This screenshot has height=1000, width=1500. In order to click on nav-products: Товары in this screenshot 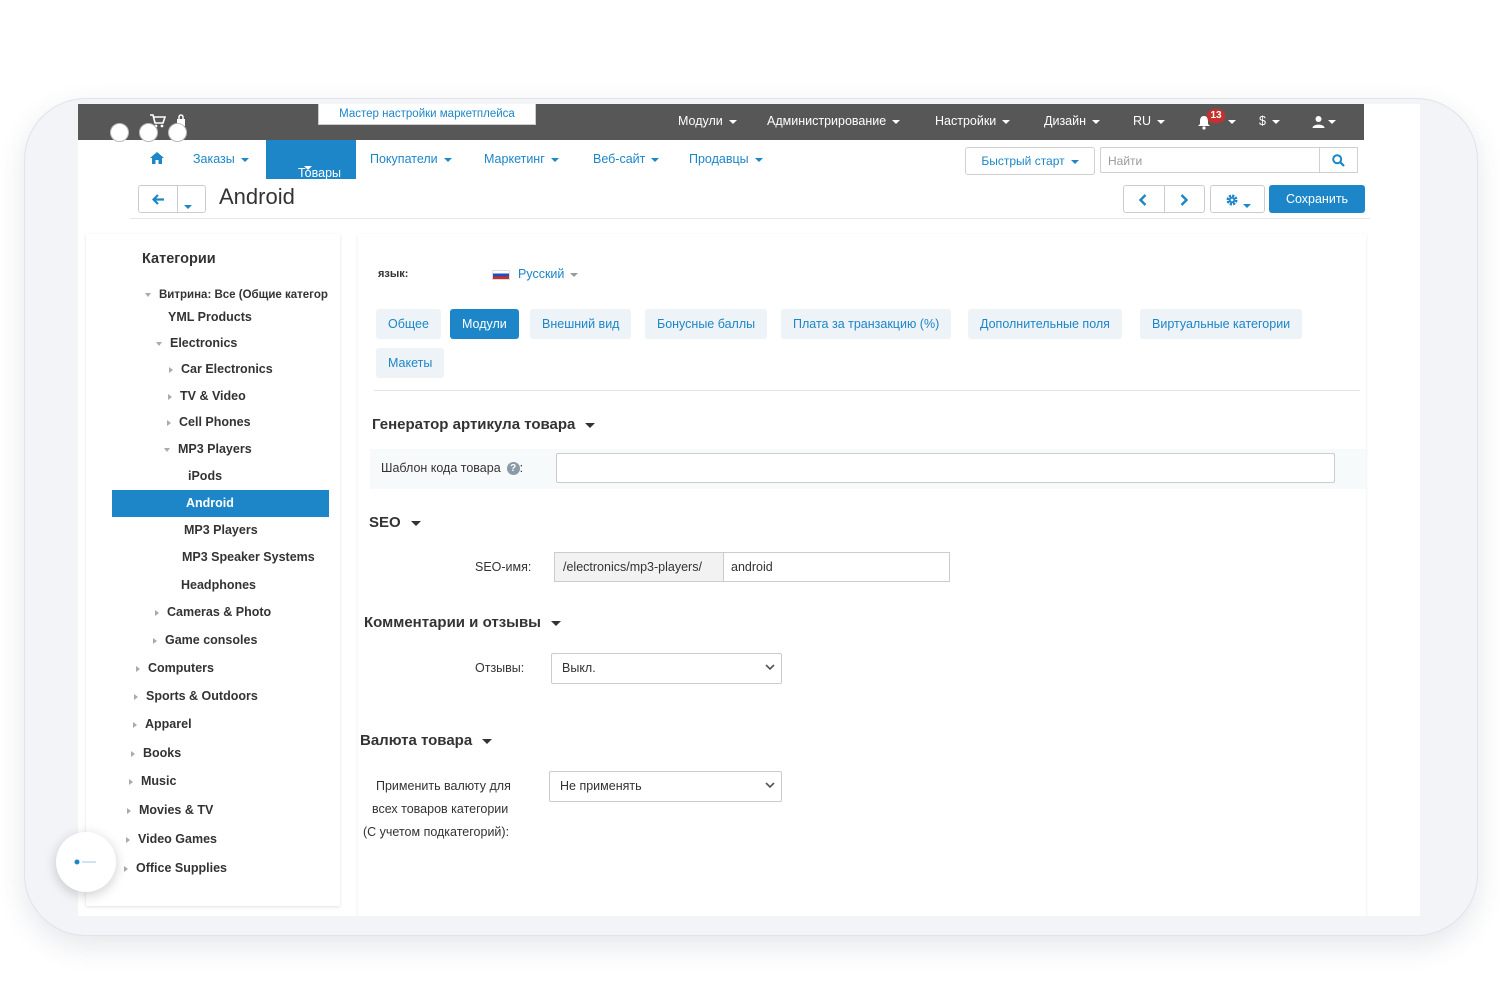, I will do `click(311, 160)`.